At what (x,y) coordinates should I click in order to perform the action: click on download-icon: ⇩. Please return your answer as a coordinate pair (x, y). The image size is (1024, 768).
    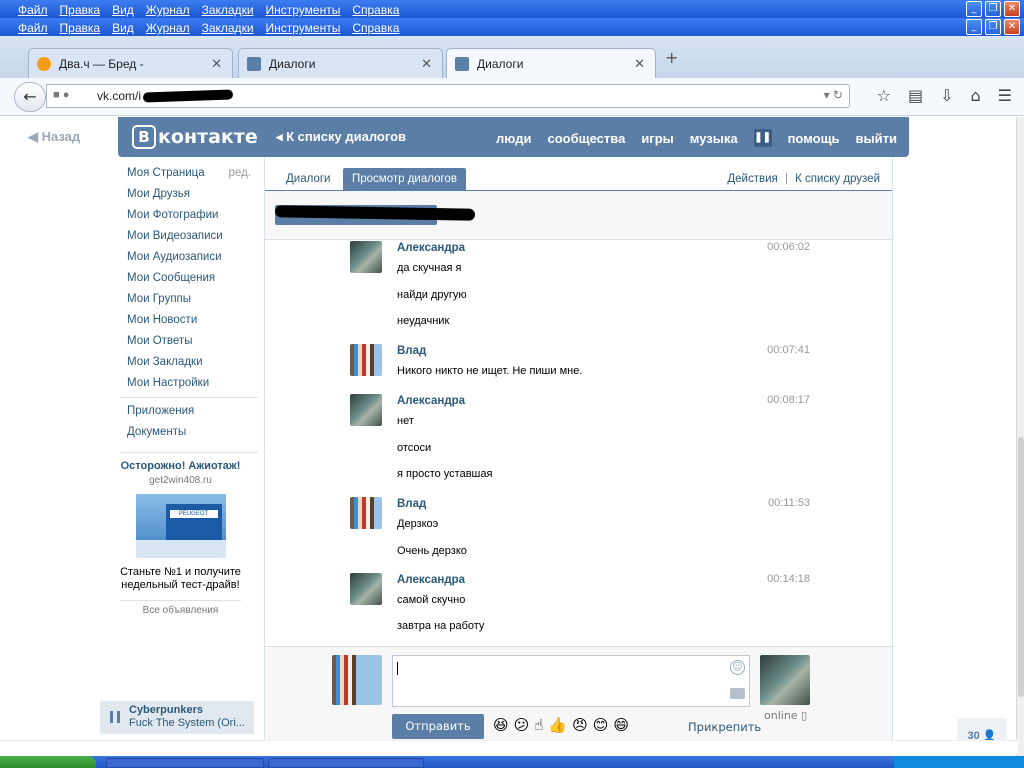
    Looking at the image, I should click on (946, 95).